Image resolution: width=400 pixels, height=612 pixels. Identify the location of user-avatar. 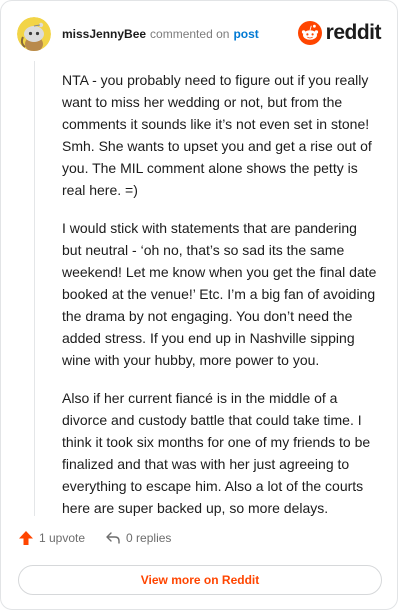
(34, 34).